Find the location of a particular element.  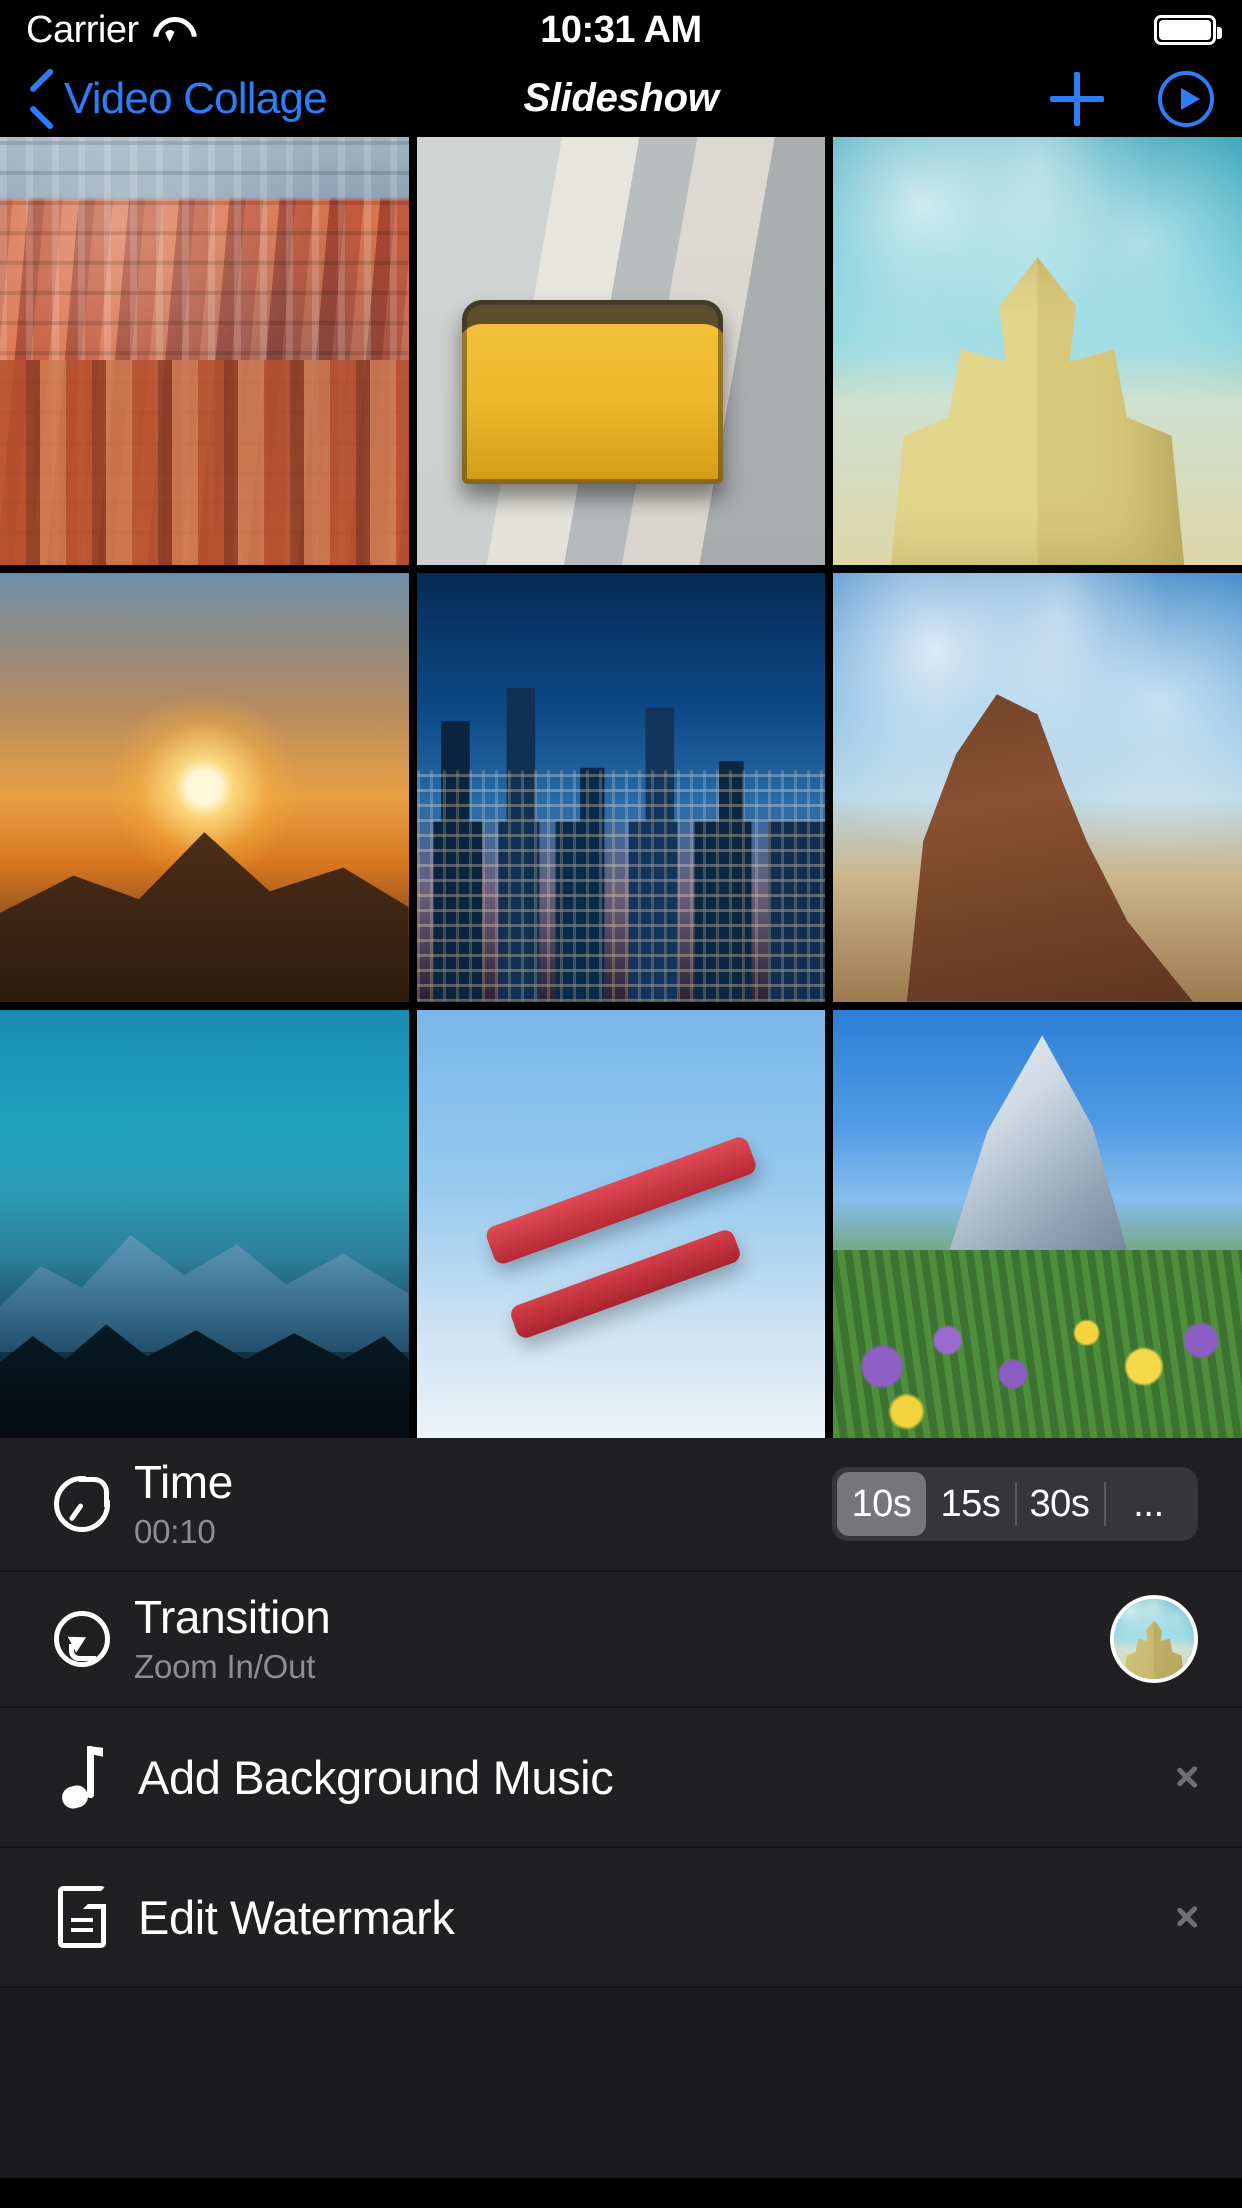

battery-icon is located at coordinates (1188, 30).